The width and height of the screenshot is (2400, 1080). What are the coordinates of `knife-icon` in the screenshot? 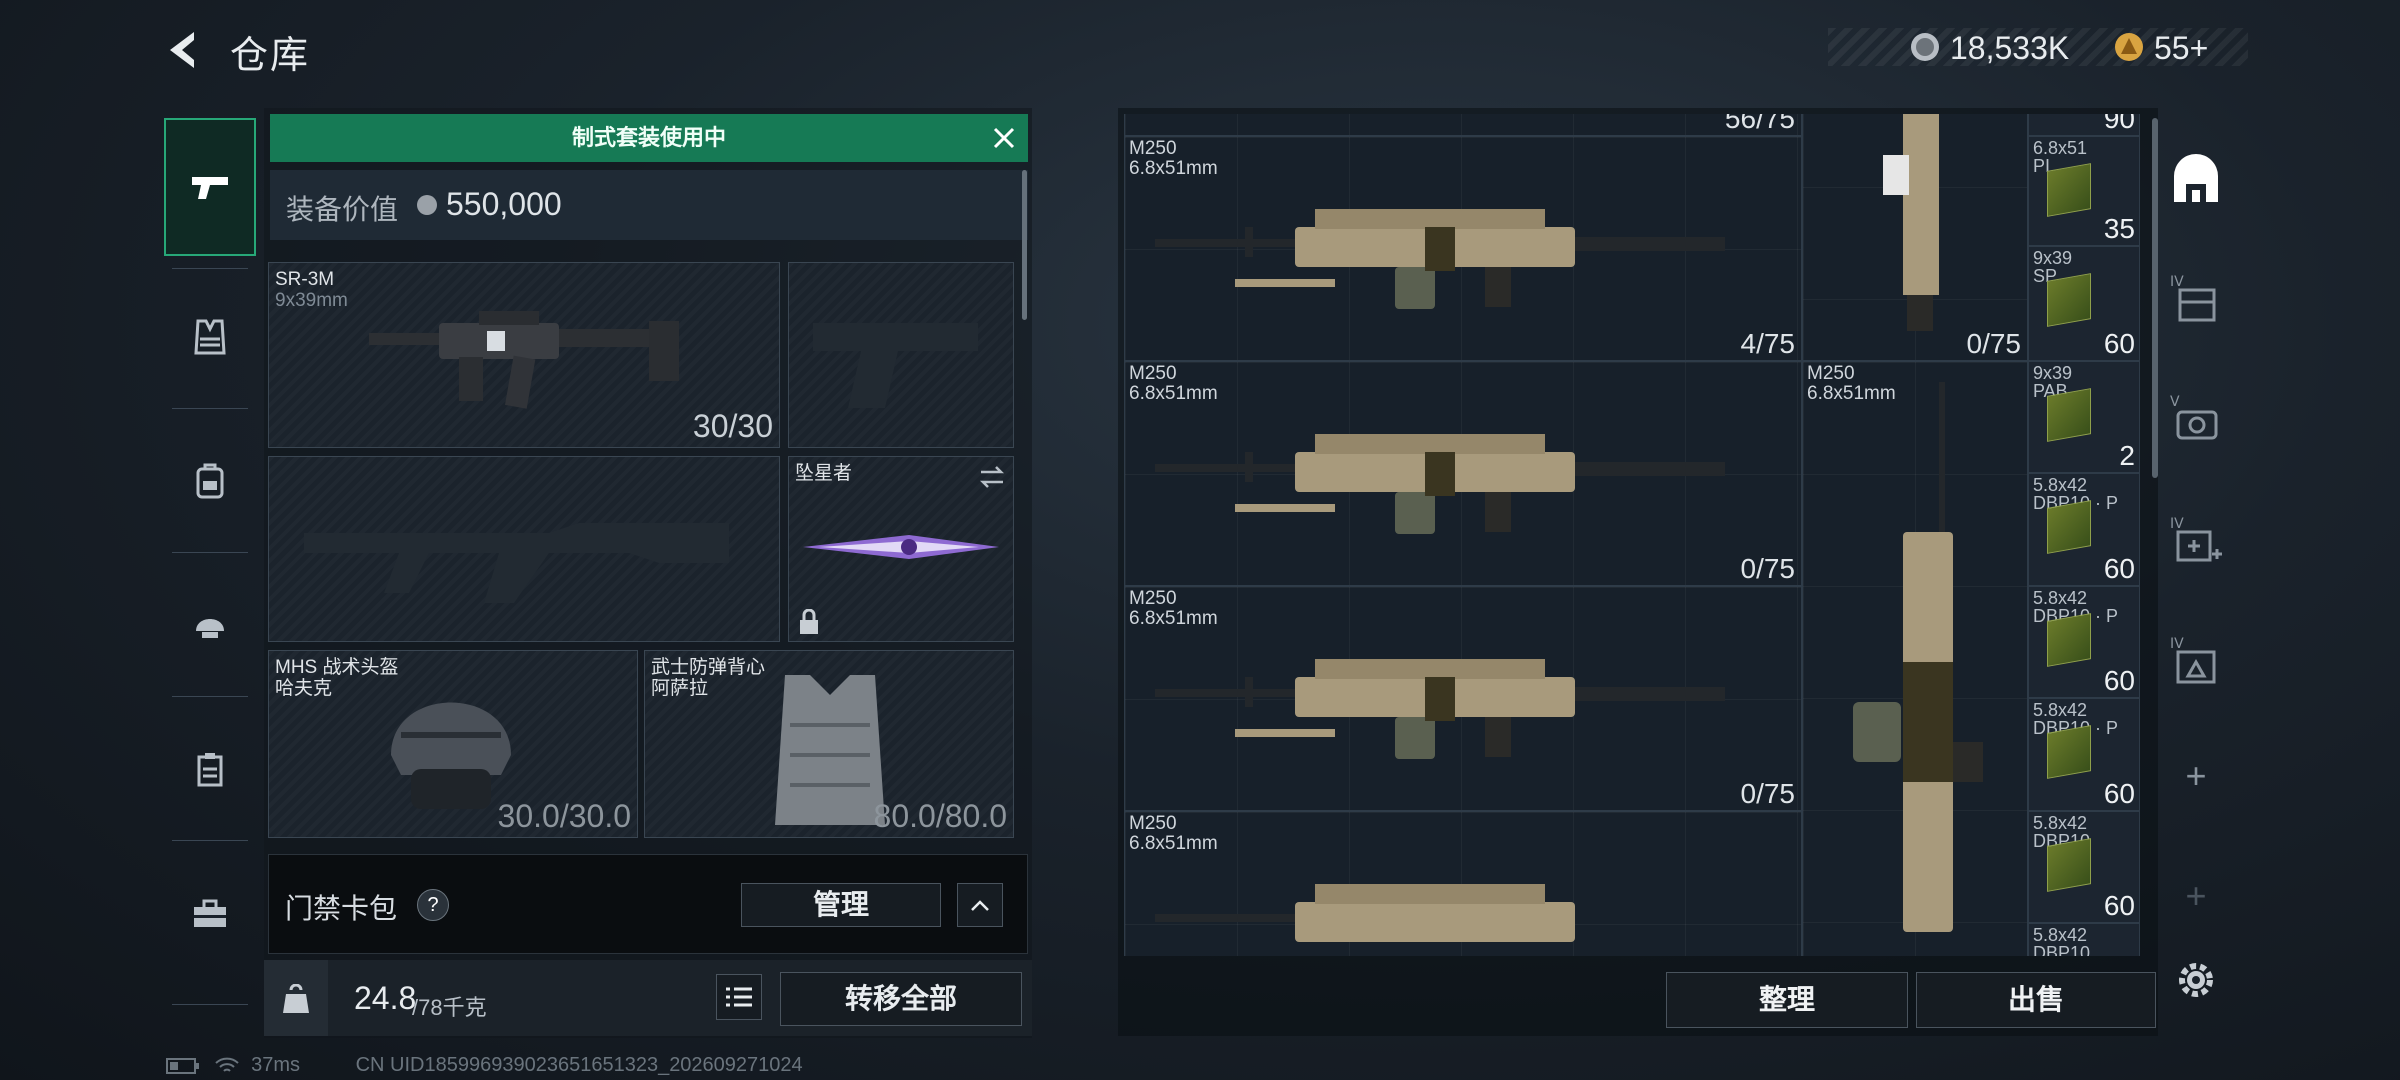 It's located at (901, 547).